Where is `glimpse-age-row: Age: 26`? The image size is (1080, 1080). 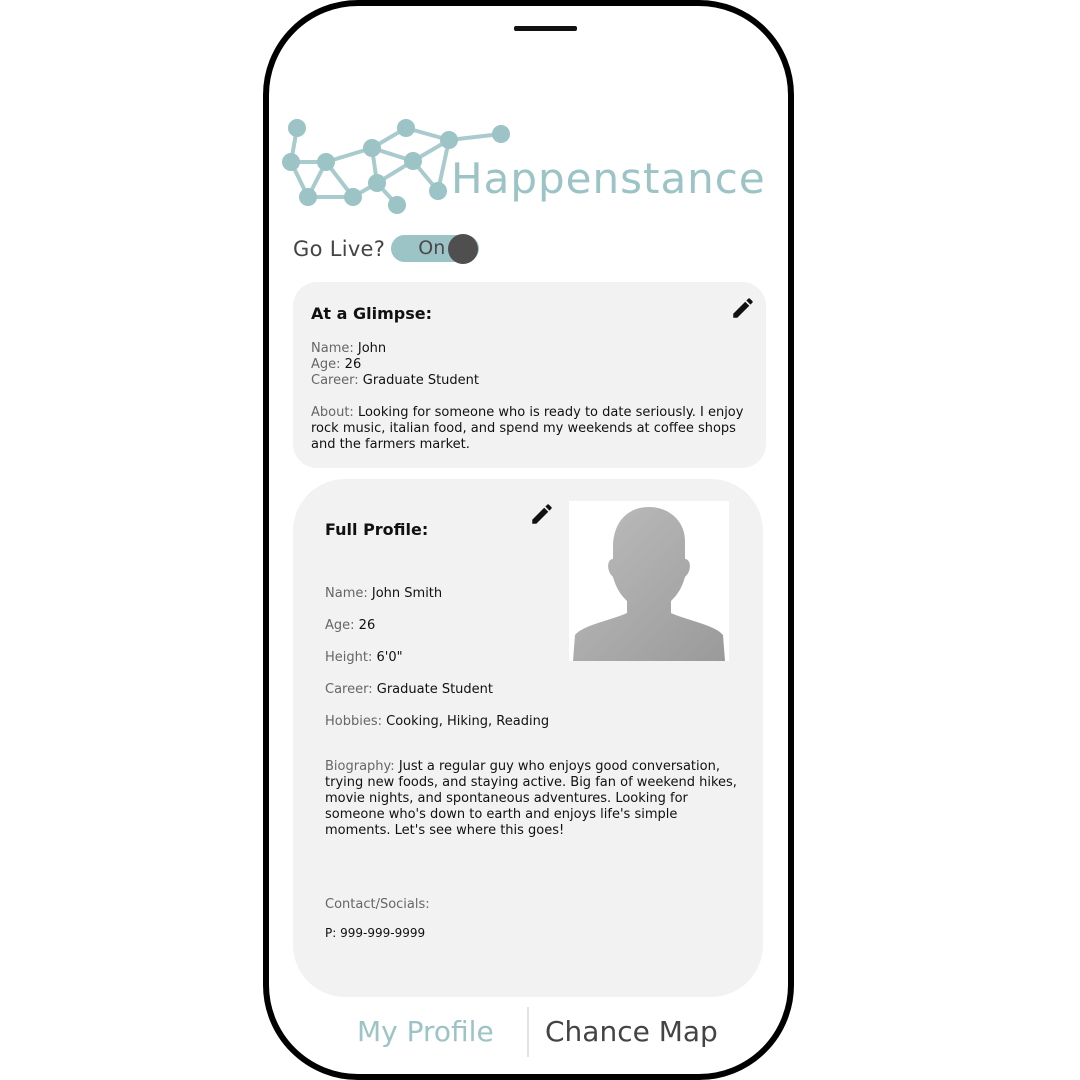
glimpse-age-row: Age: 26 is located at coordinates (336, 364).